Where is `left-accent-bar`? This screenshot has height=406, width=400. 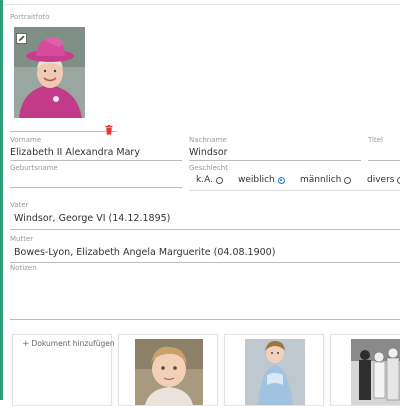 left-accent-bar is located at coordinates (1, 200).